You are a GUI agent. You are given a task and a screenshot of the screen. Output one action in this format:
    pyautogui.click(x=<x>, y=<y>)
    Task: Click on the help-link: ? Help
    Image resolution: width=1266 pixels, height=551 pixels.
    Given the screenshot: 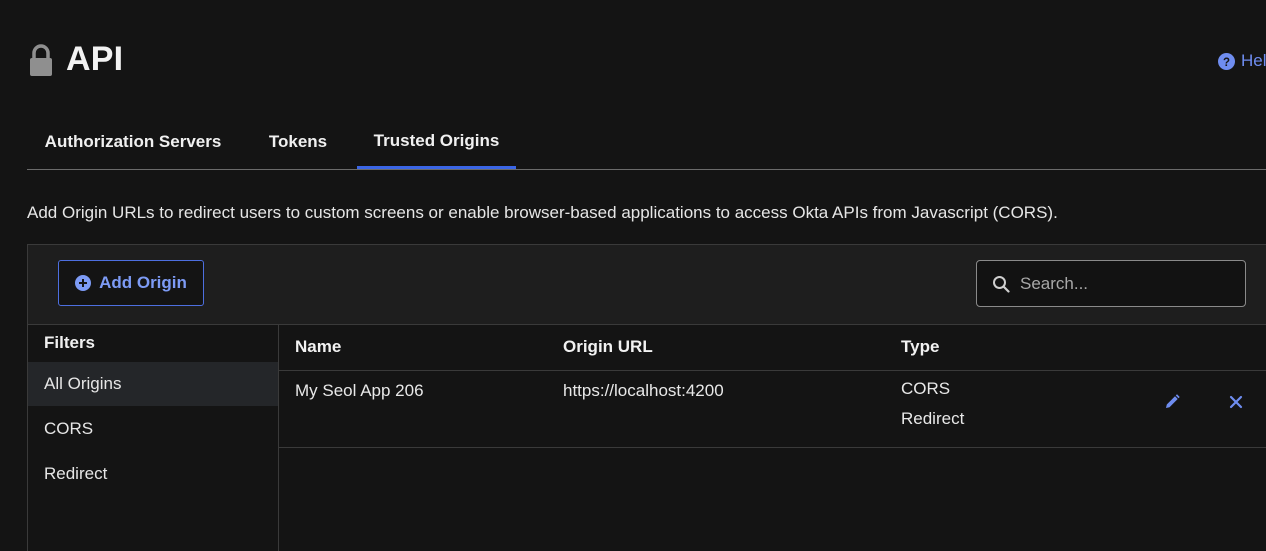 What is the action you would take?
    pyautogui.click(x=1242, y=61)
    